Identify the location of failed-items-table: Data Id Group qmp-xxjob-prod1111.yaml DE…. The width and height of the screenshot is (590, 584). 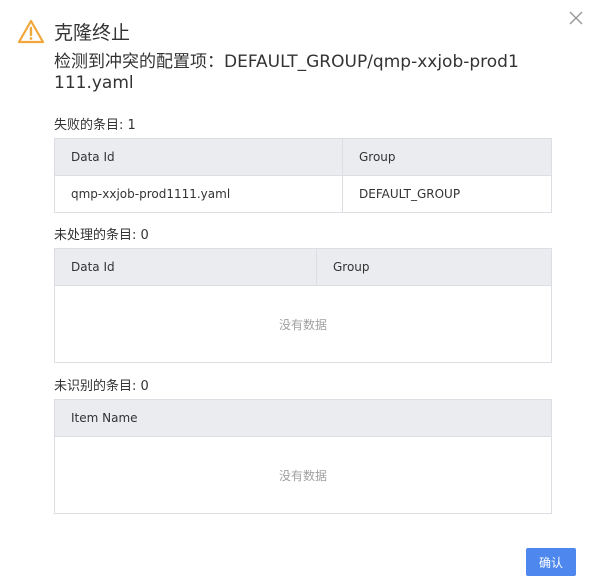
(303, 175).